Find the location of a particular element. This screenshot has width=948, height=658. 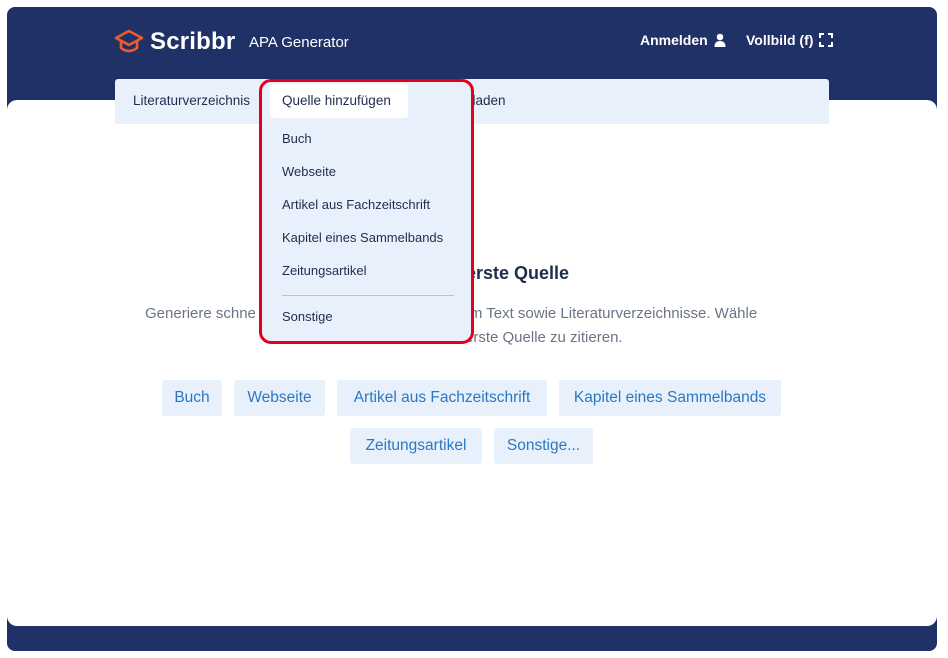

empty-state-heading: erste Quelle is located at coordinates (518, 273).